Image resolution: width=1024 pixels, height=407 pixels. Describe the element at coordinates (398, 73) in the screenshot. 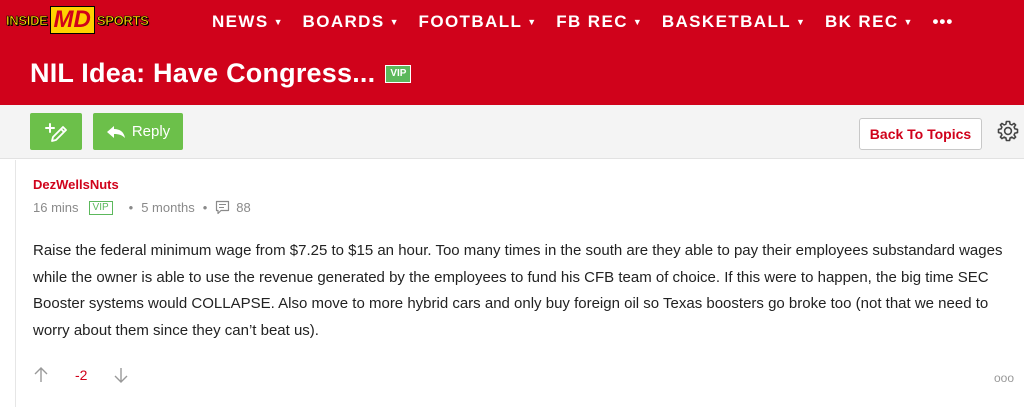

I see `vip-badge: VIP` at that location.